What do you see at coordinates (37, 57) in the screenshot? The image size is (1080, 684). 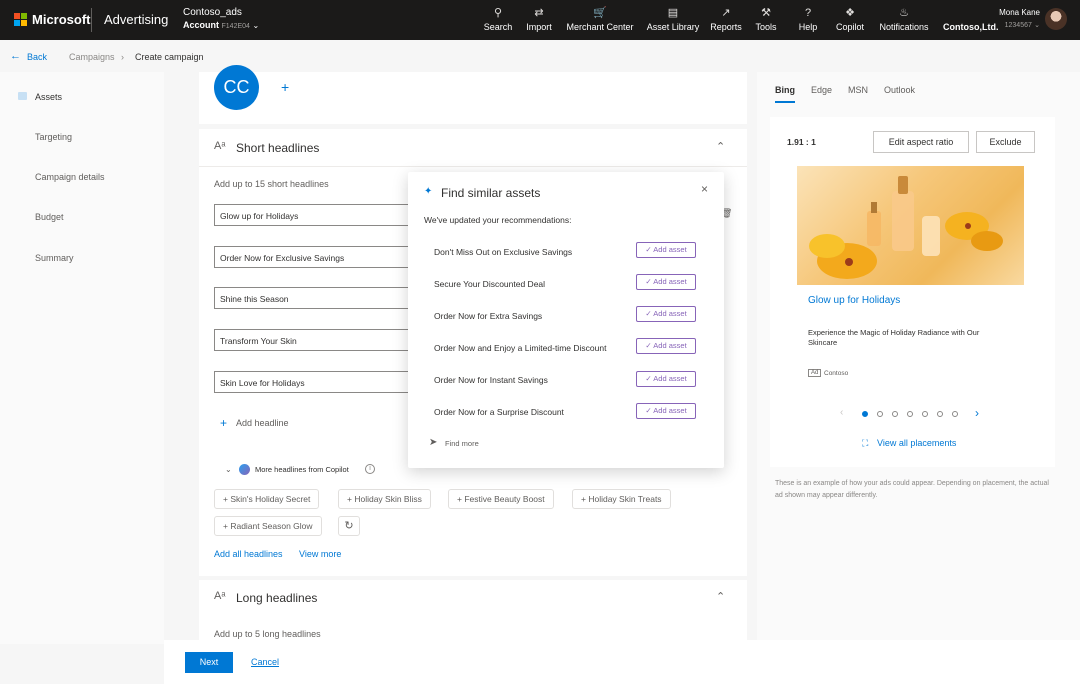 I see `back-link: Back` at bounding box center [37, 57].